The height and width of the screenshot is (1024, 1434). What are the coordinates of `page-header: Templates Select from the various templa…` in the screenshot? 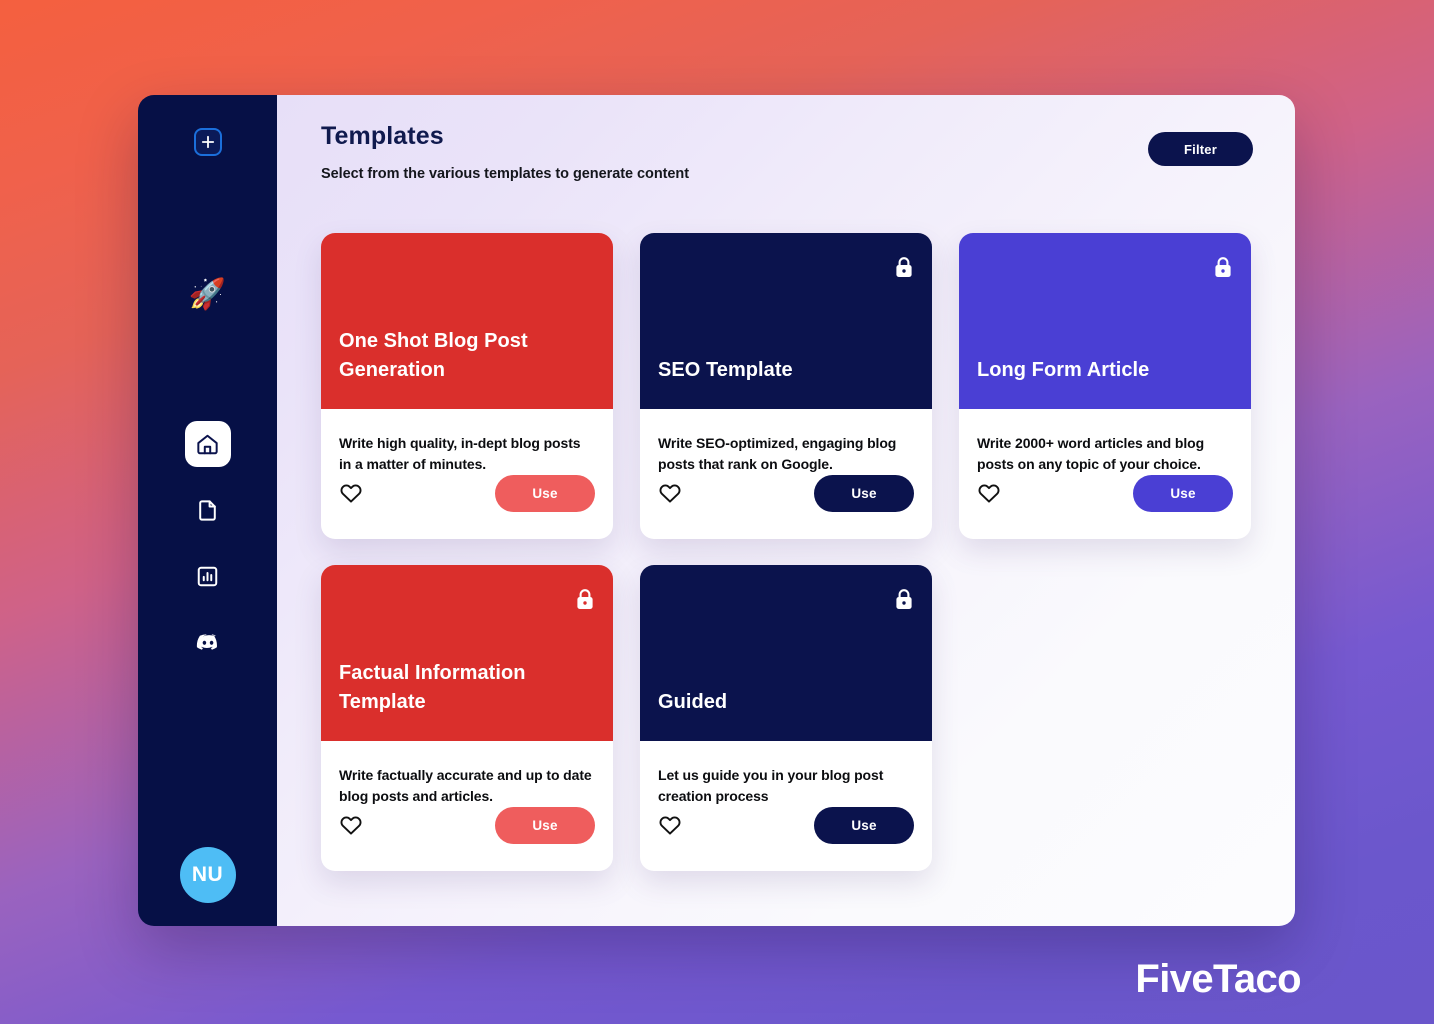 It's located at (787, 152).